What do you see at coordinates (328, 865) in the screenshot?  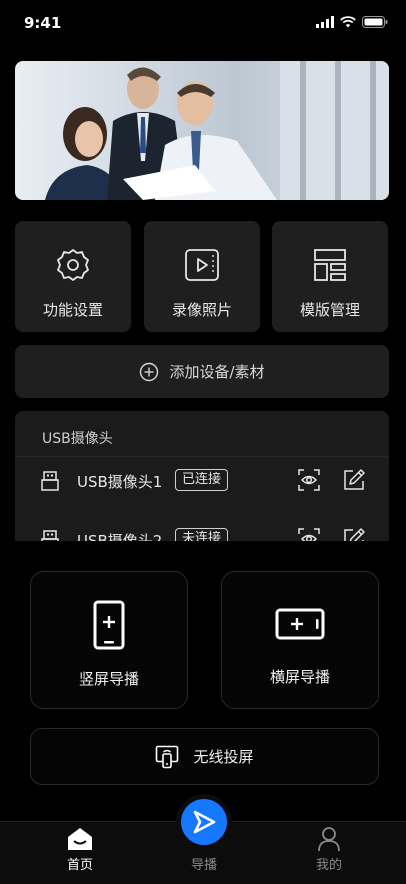 I see `tab-mine-label: 我的` at bounding box center [328, 865].